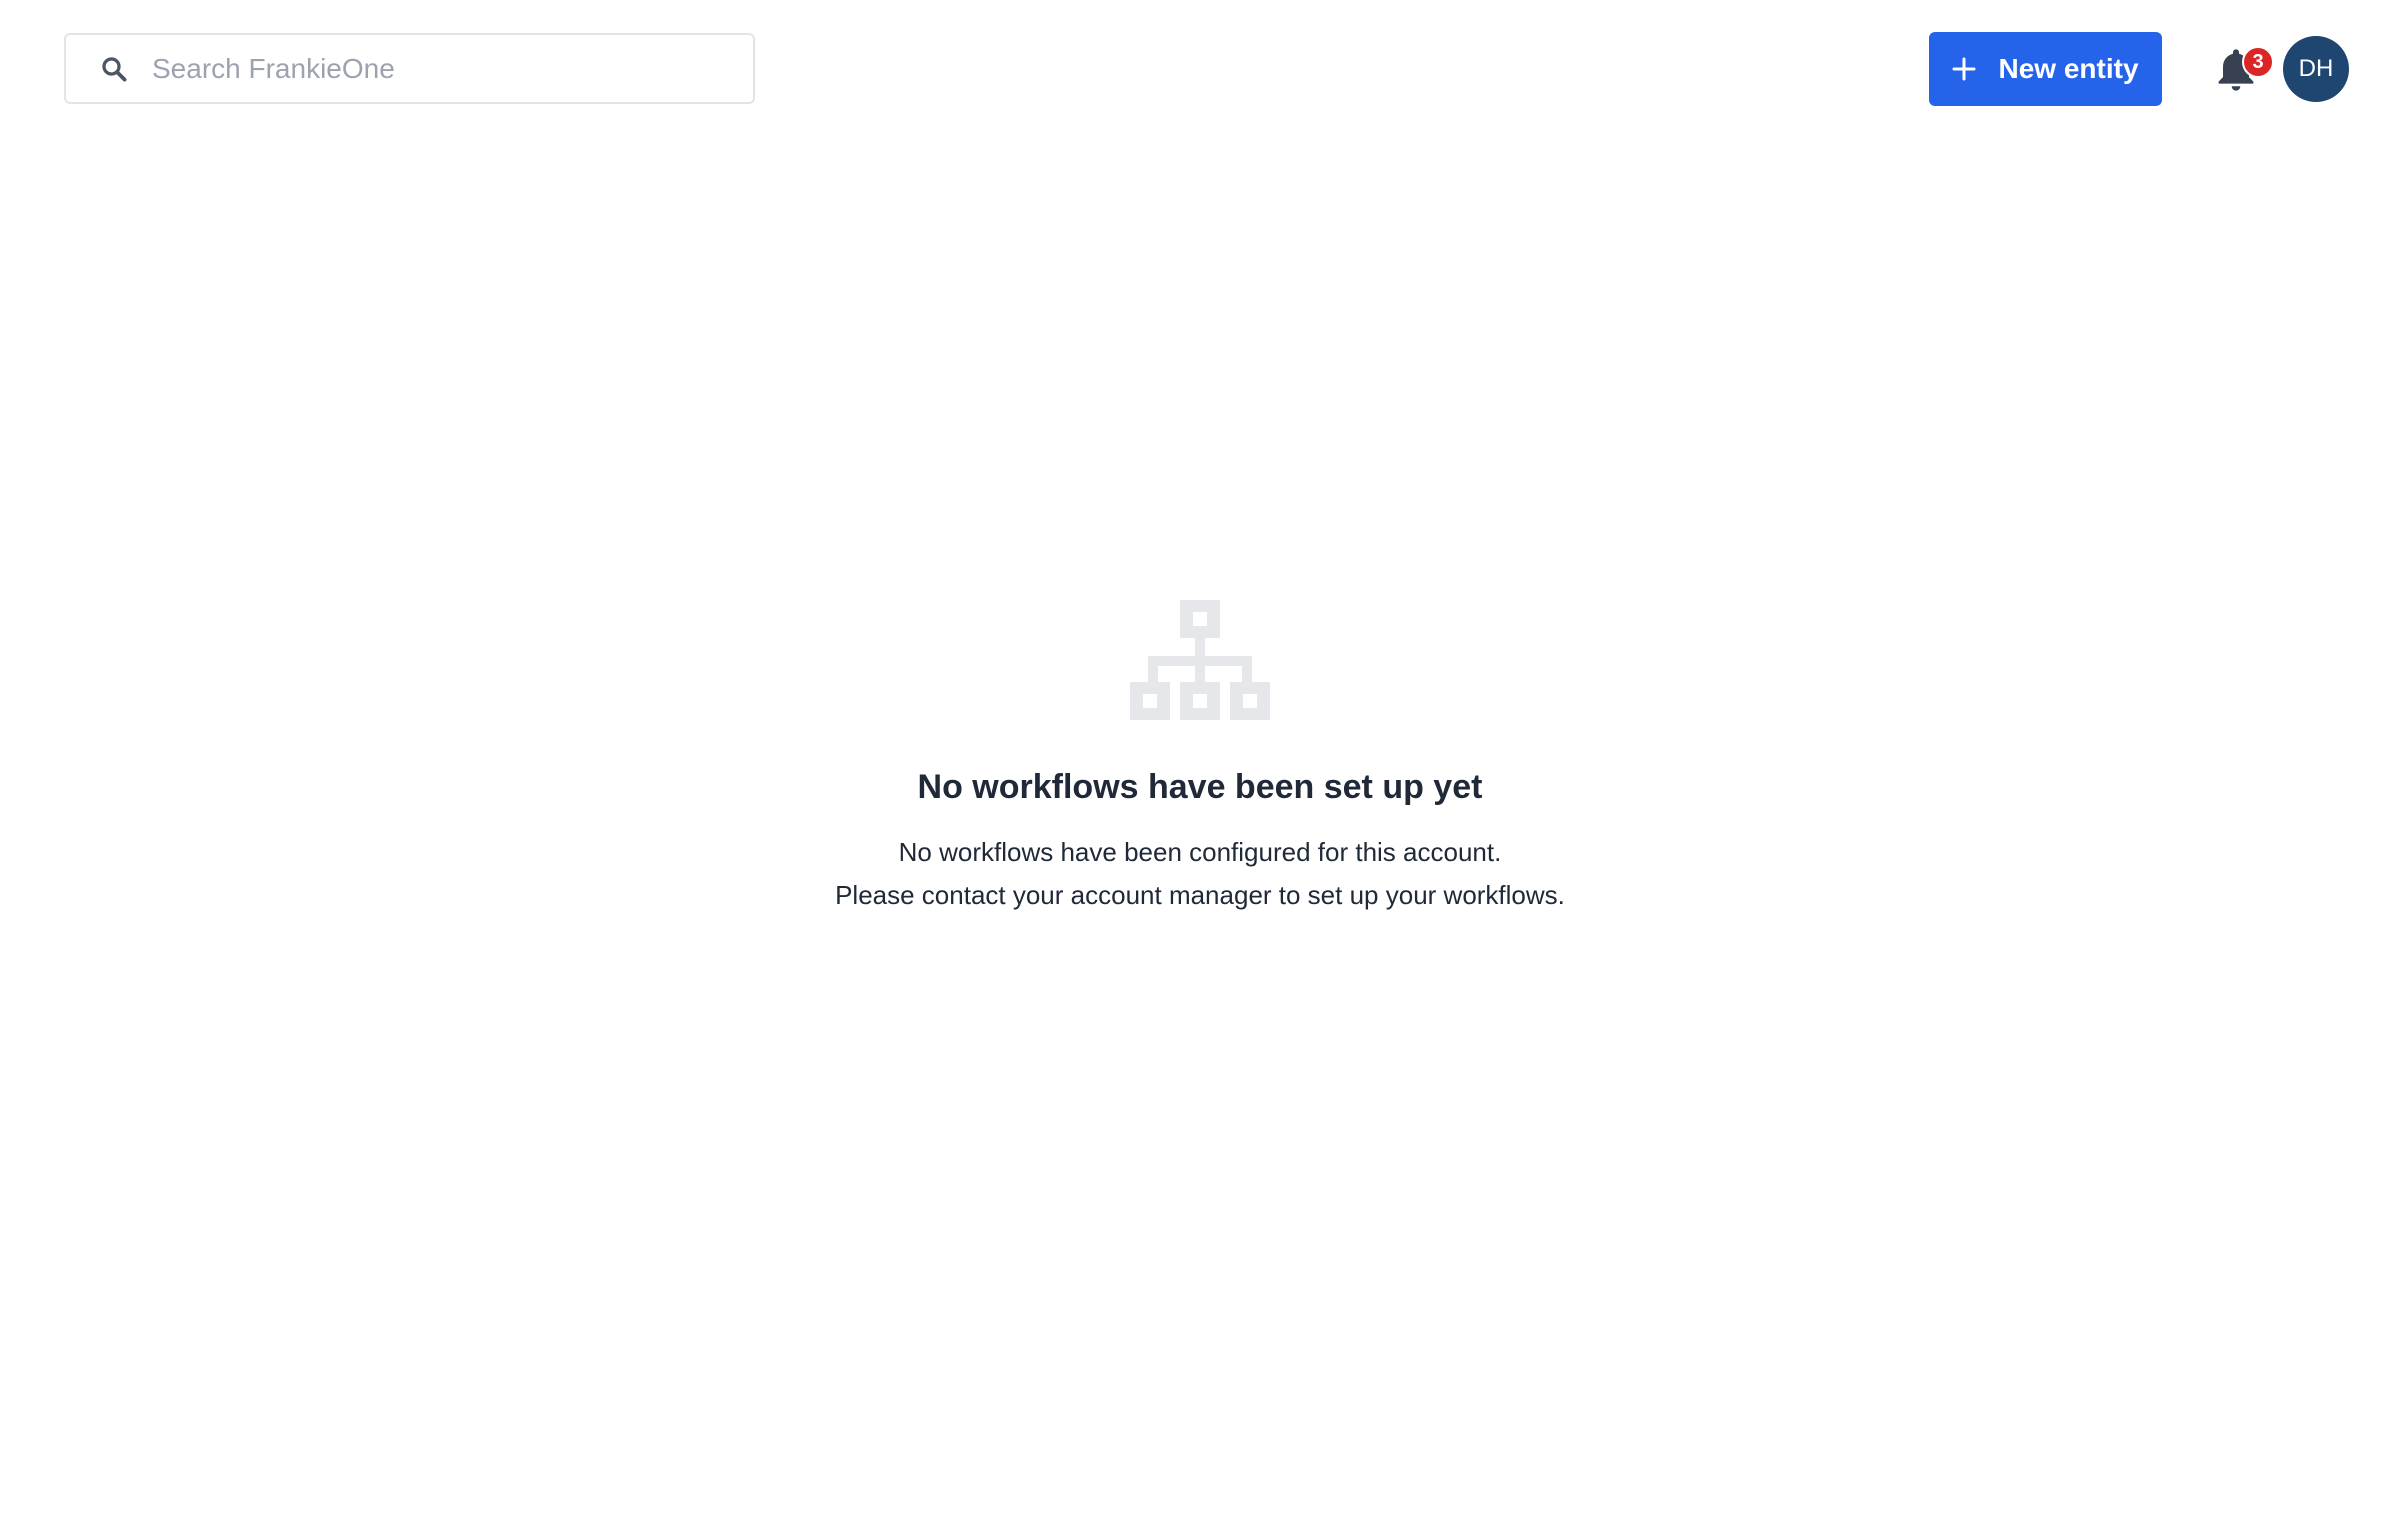 The image size is (2400, 1520). Describe the element at coordinates (2068, 68) in the screenshot. I see `new-entity-label: New entity` at that location.